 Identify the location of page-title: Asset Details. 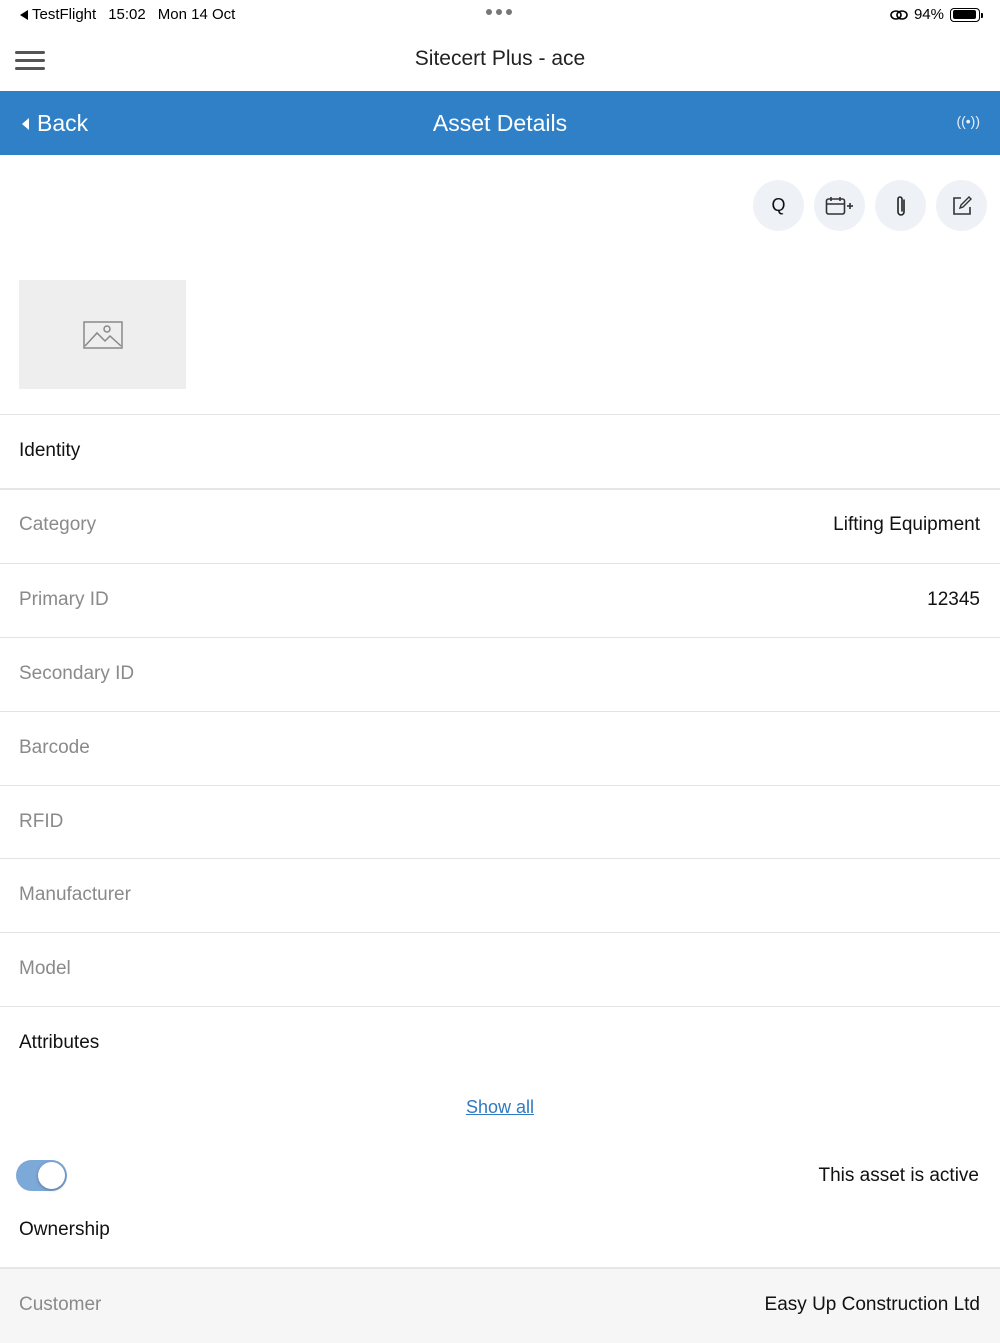
(500, 123).